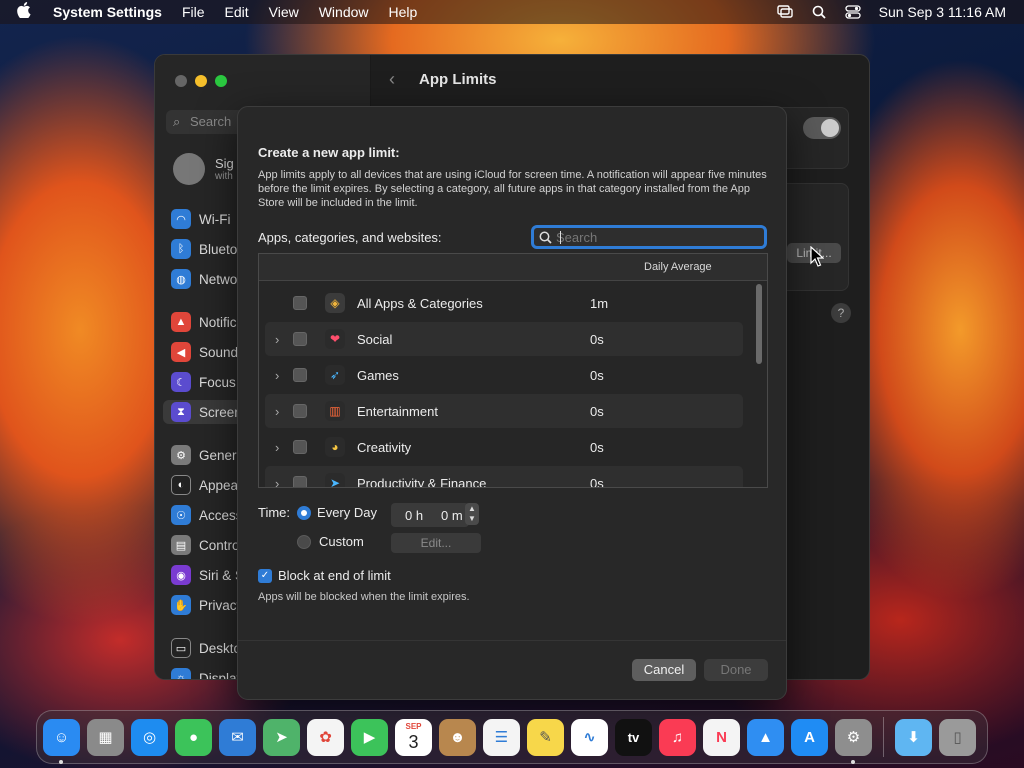  What do you see at coordinates (177, 121) in the screenshot?
I see `search-icon: ⌕` at bounding box center [177, 121].